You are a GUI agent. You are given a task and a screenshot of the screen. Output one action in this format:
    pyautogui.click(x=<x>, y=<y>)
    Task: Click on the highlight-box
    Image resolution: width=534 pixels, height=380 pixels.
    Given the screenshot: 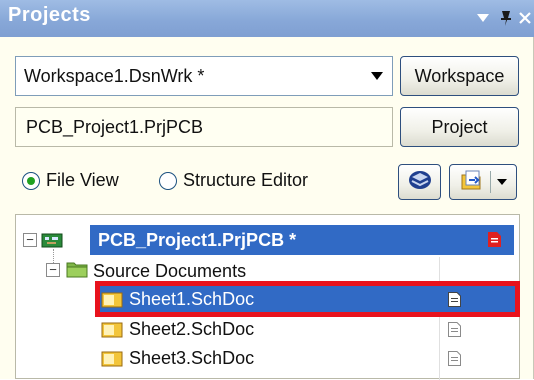 What is the action you would take?
    pyautogui.click(x=307, y=299)
    